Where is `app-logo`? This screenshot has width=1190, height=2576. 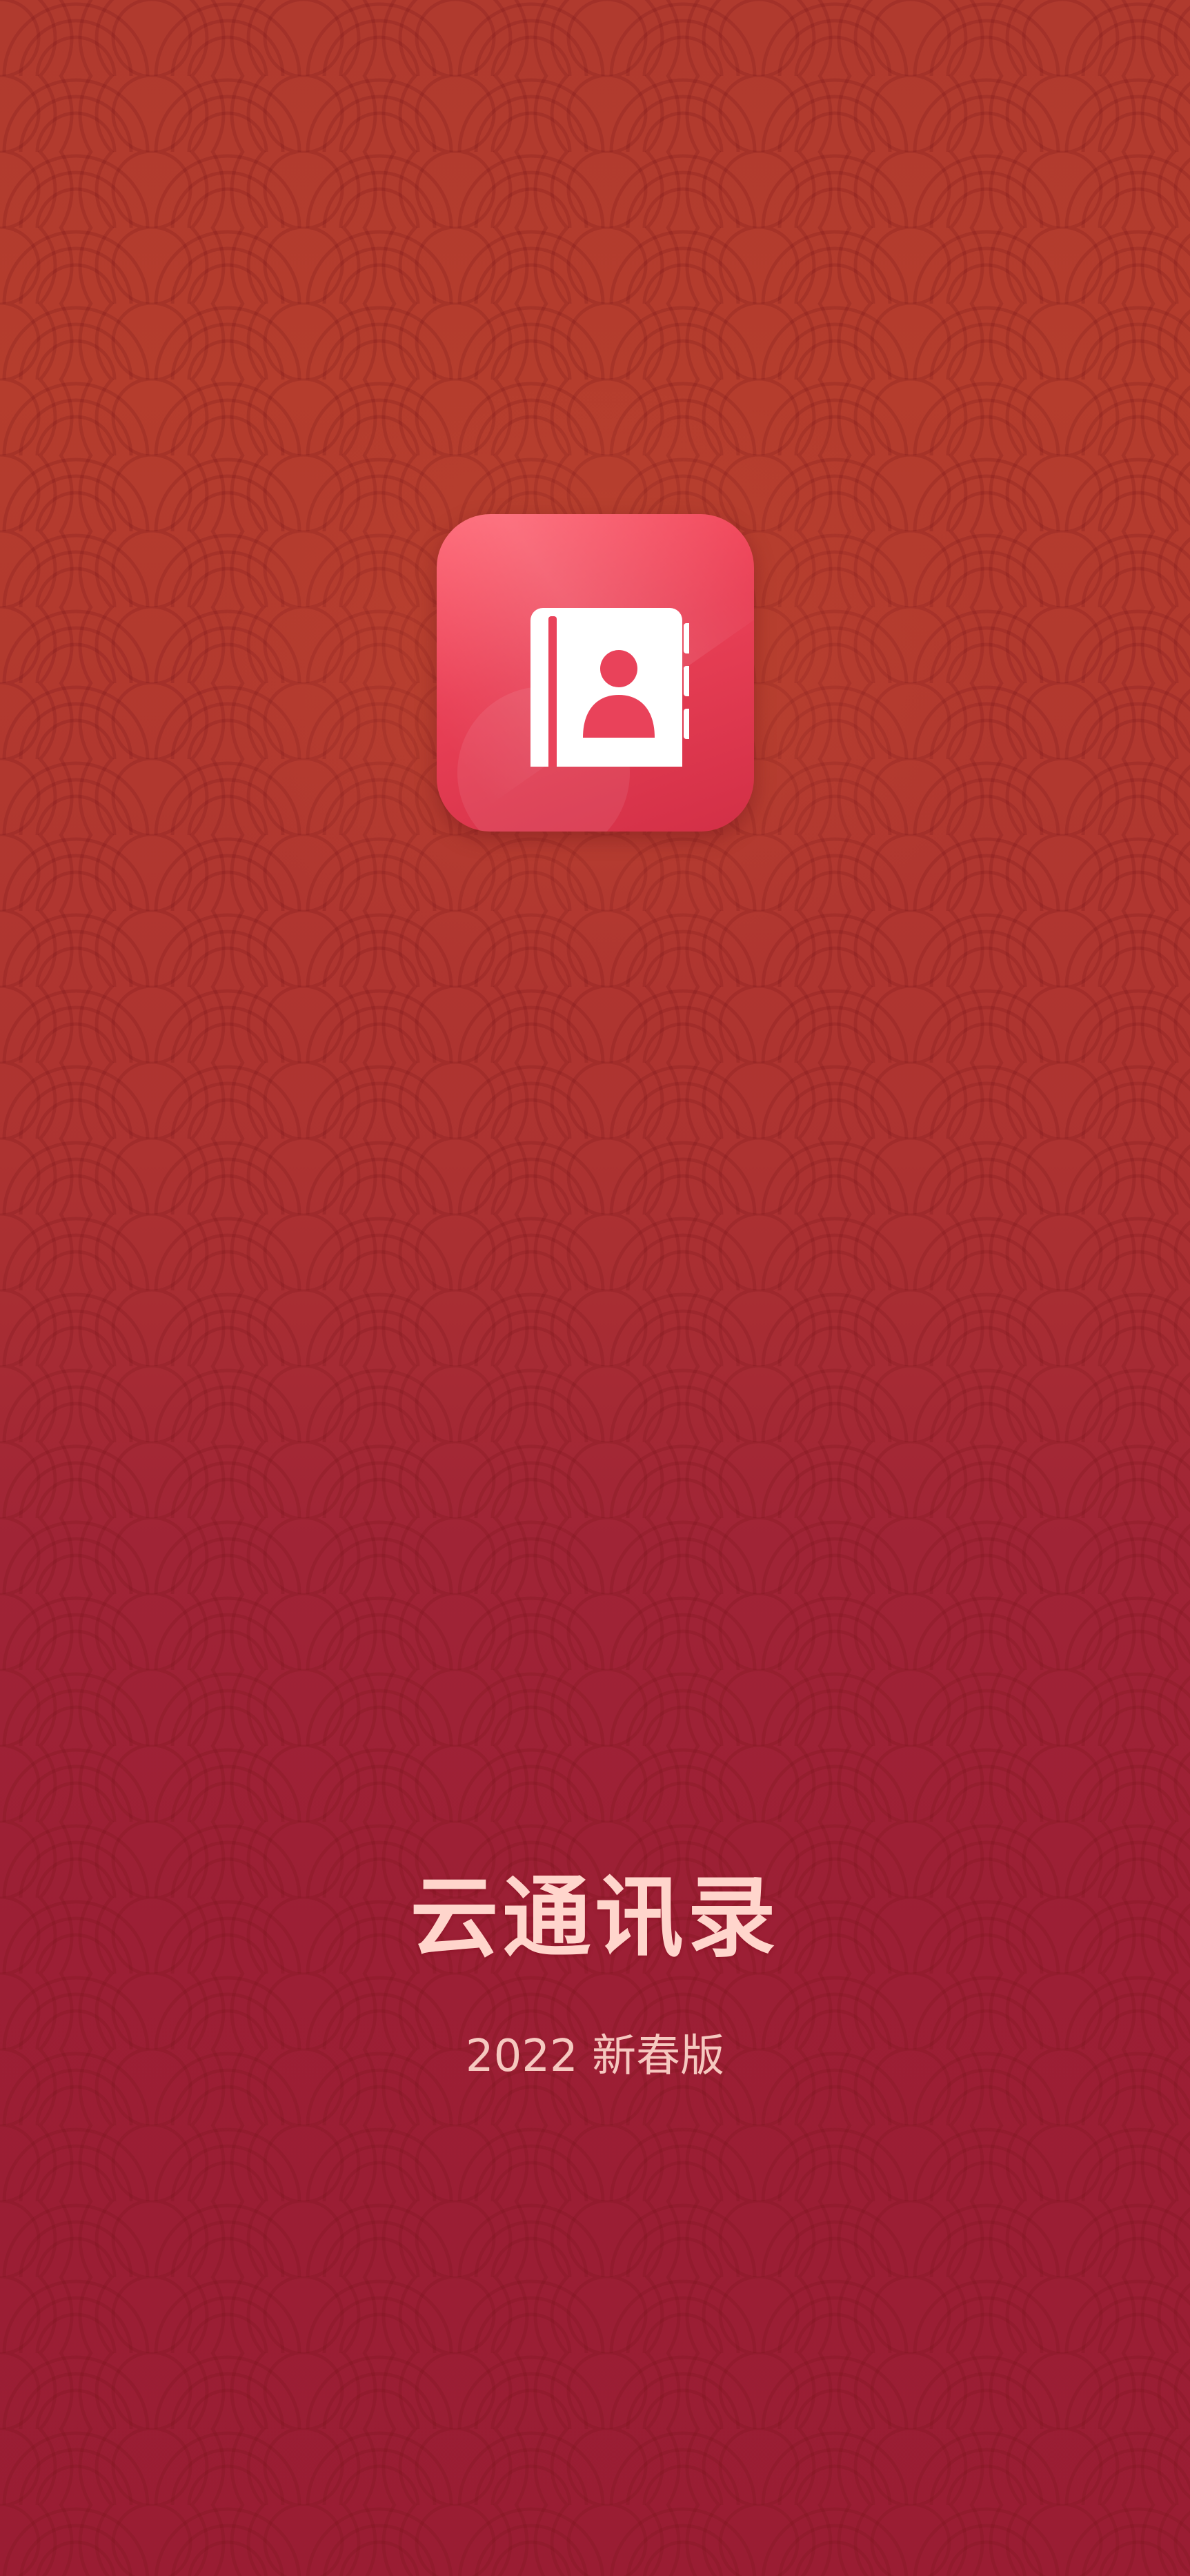
app-logo is located at coordinates (595, 673).